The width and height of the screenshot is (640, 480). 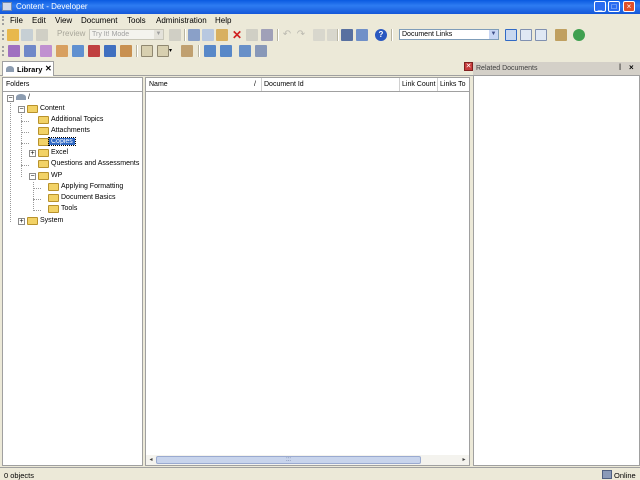 I want to click on horizontal-scrollbar: ◂ ::: ▸, so click(x=307, y=460).